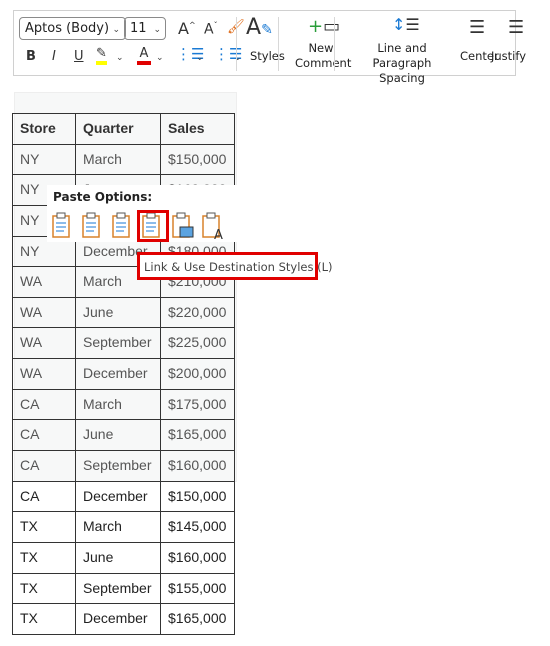 This screenshot has width=550, height=646. Describe the element at coordinates (153, 226) in the screenshot. I see `selected-paste-option-highlight` at that location.